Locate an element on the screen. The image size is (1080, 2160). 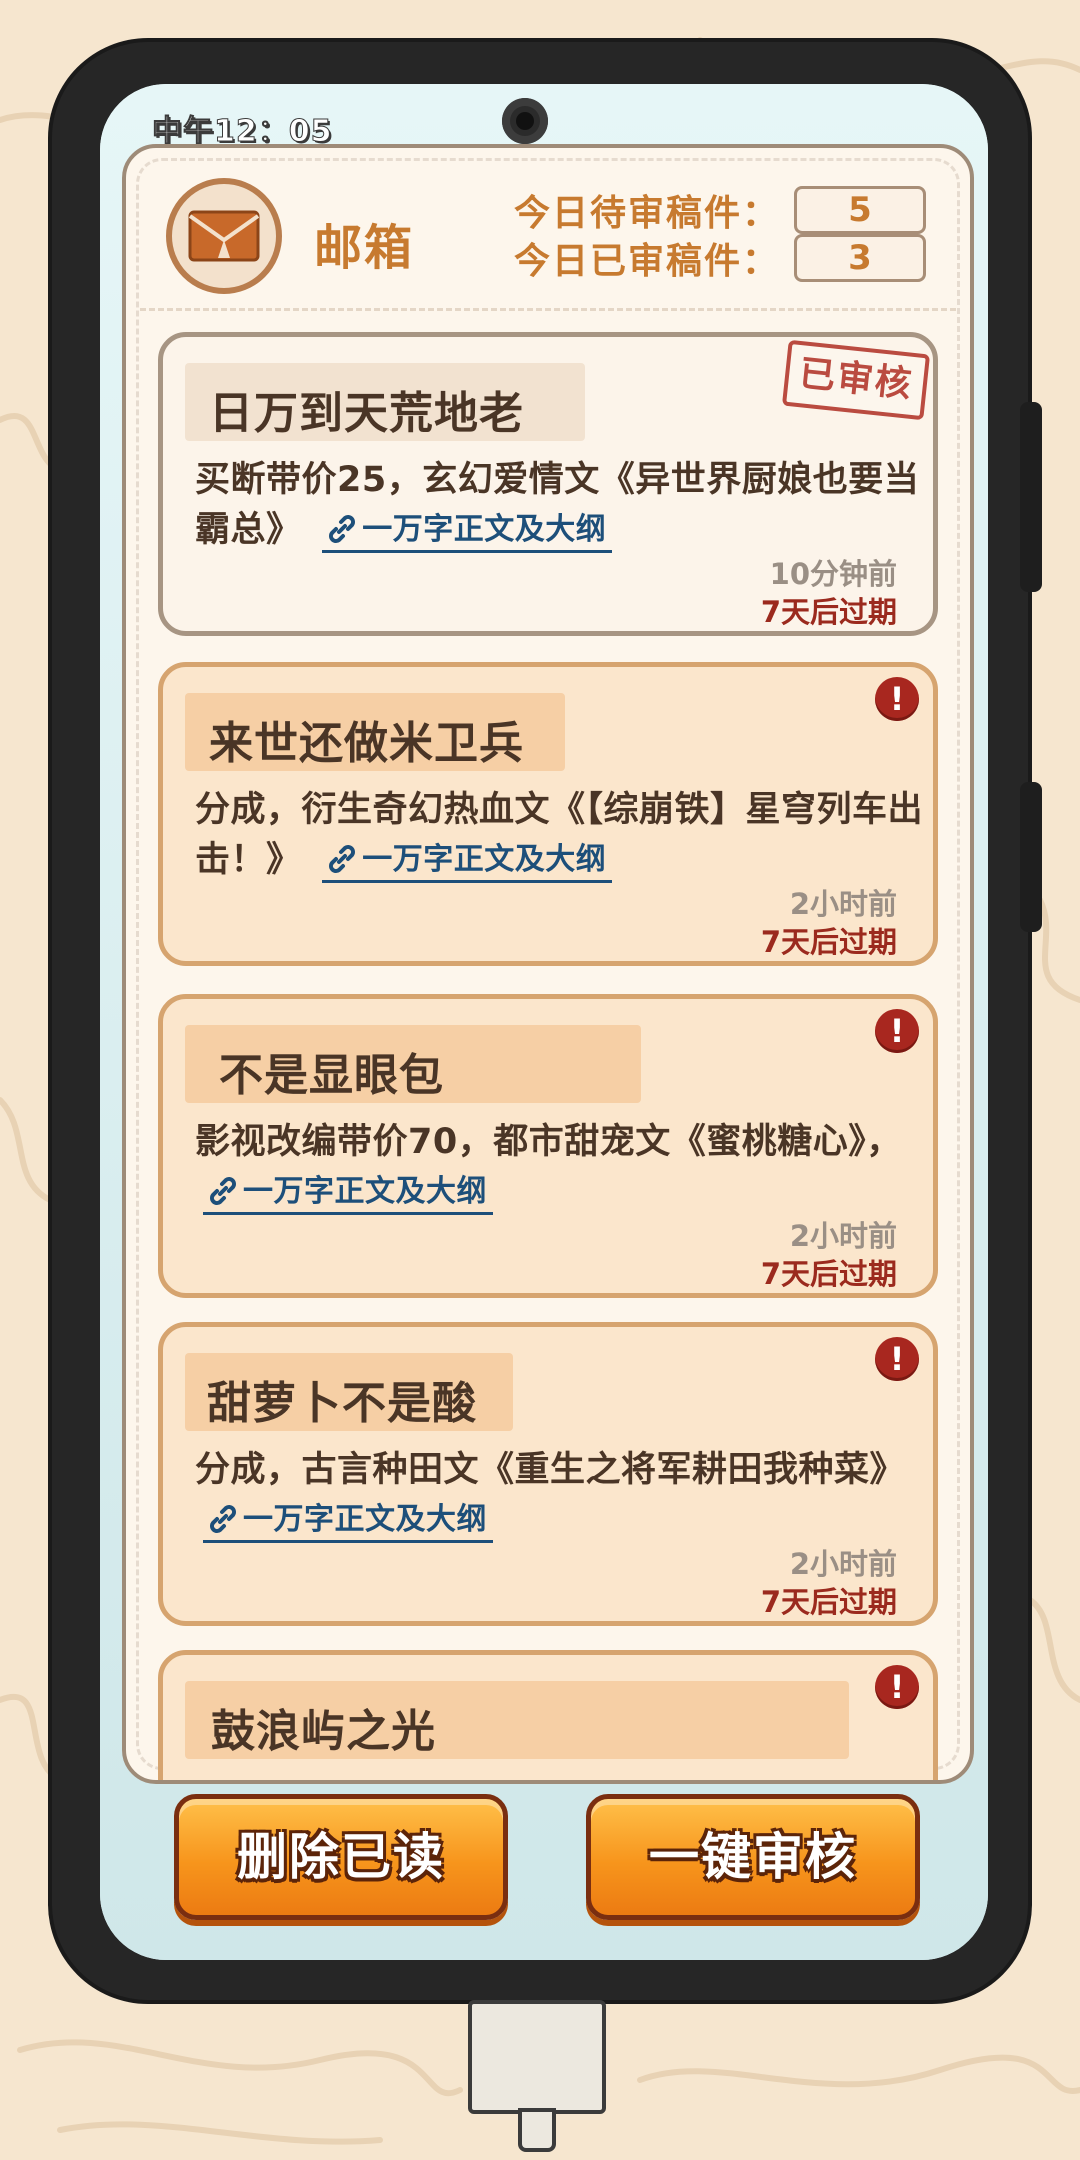
reviewed-stamp: 已审核 is located at coordinates (856, 380).